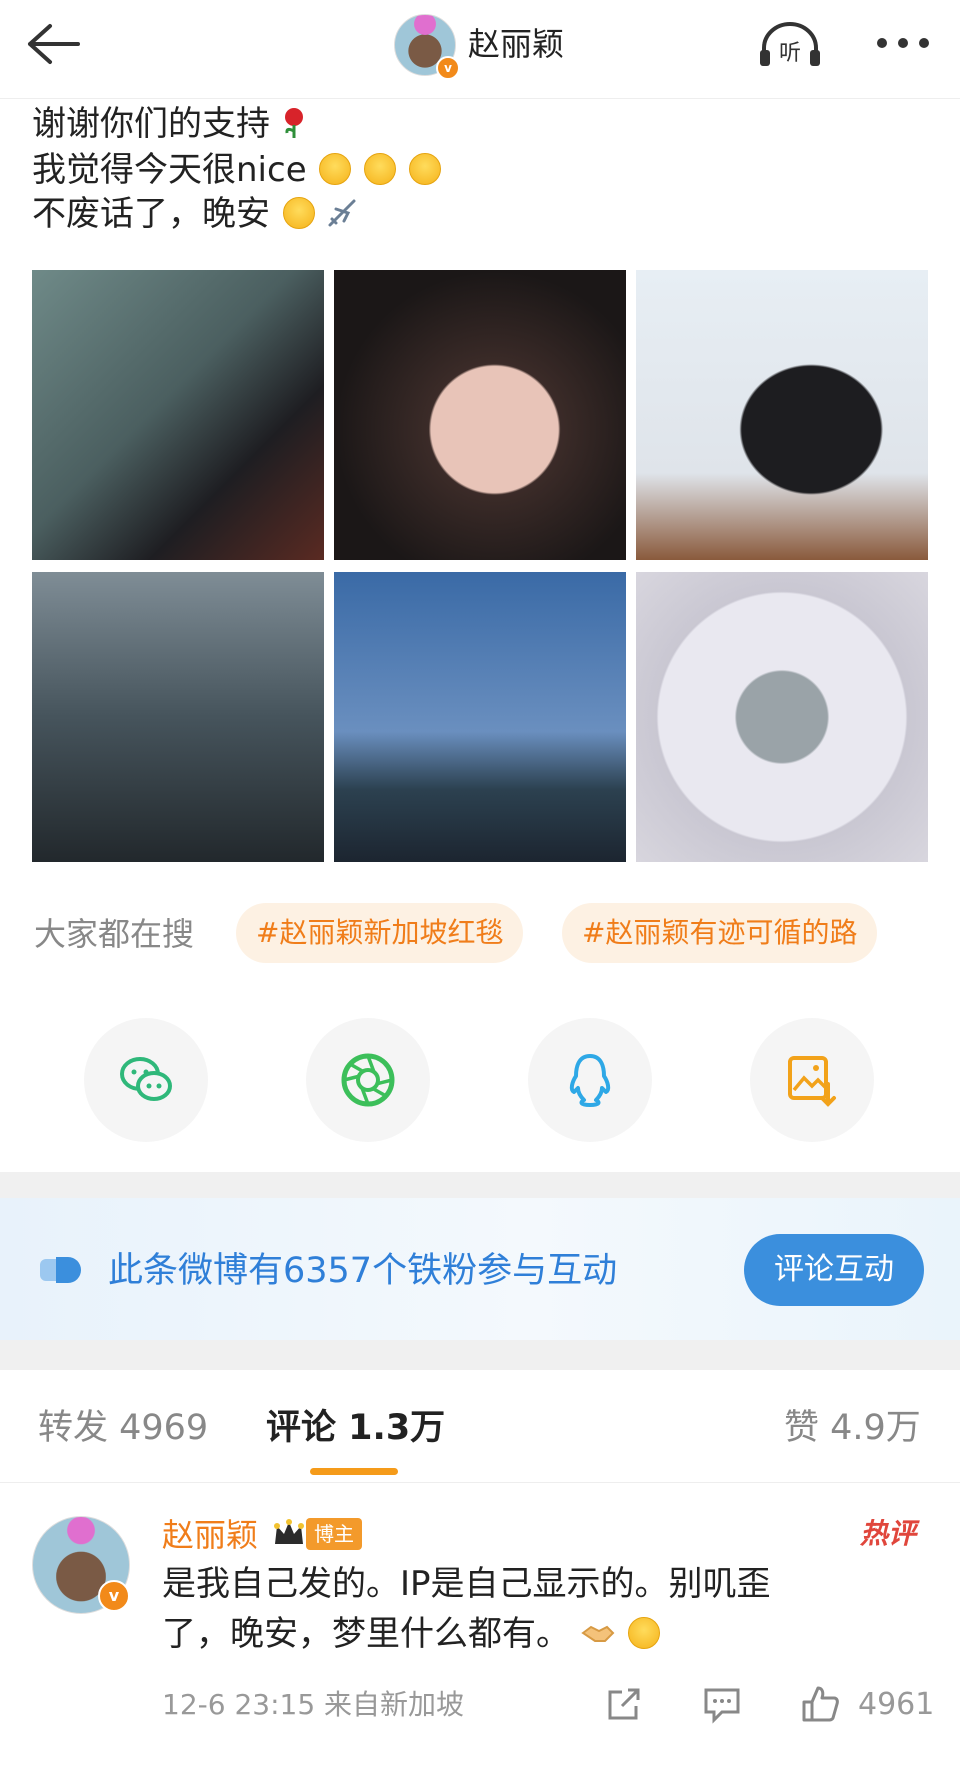 This screenshot has height=1767, width=960. Describe the element at coordinates (598, 1629) in the screenshot. I see `handshake-emoji-icon` at that location.